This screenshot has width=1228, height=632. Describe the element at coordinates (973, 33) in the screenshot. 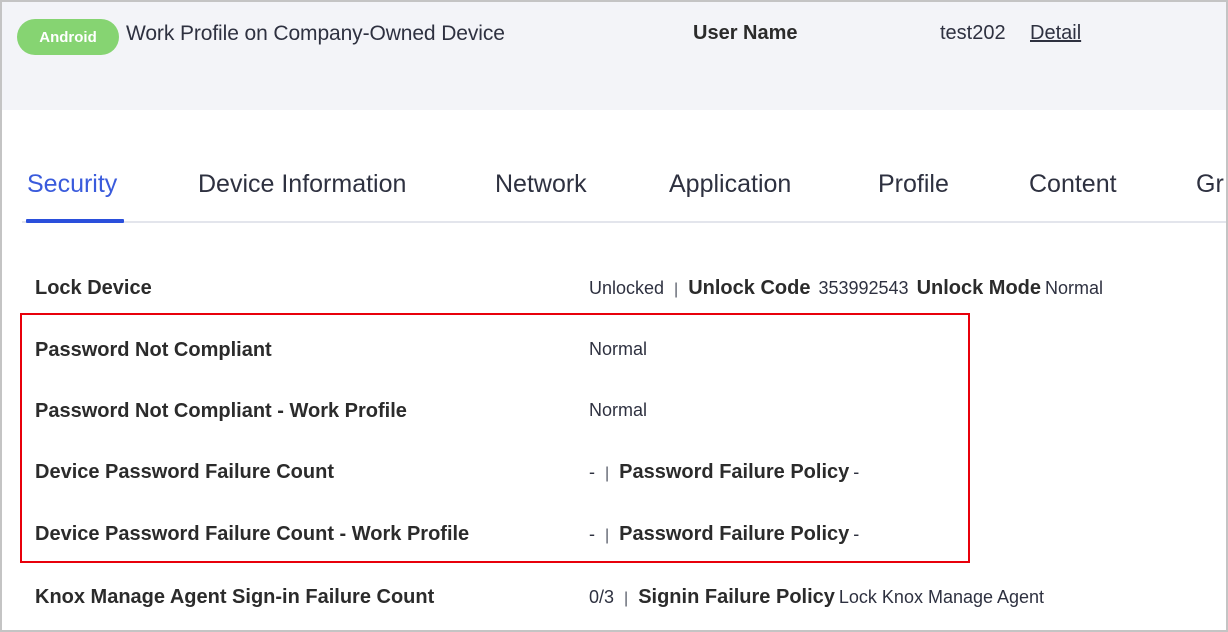

I see `user-name-value: test202` at that location.